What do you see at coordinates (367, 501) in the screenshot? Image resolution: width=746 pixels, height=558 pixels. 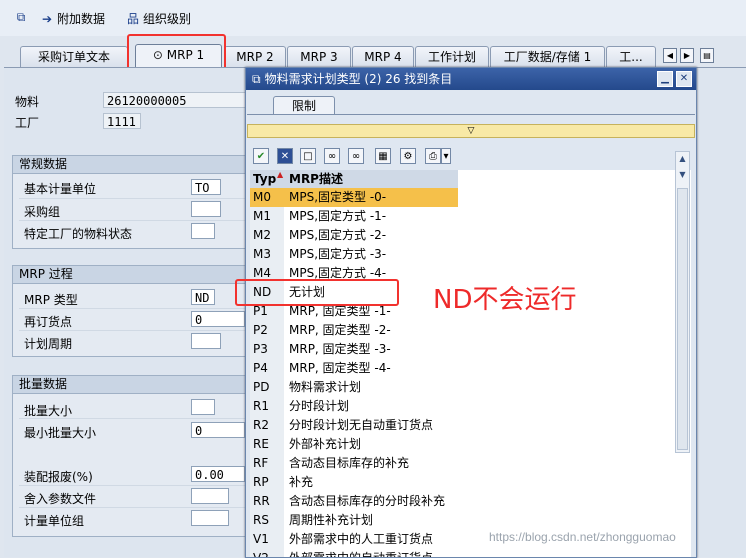 I see `list-item-description: 含动态目标库存的分时段补充` at bounding box center [367, 501].